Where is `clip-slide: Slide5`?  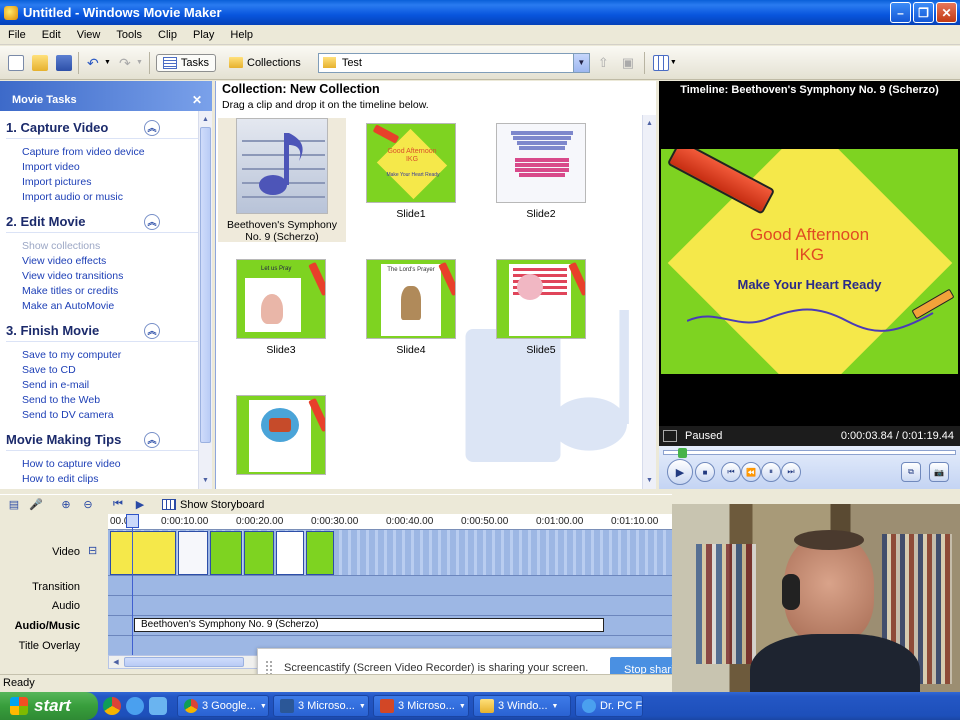 clip-slide: Slide5 is located at coordinates (541, 307).